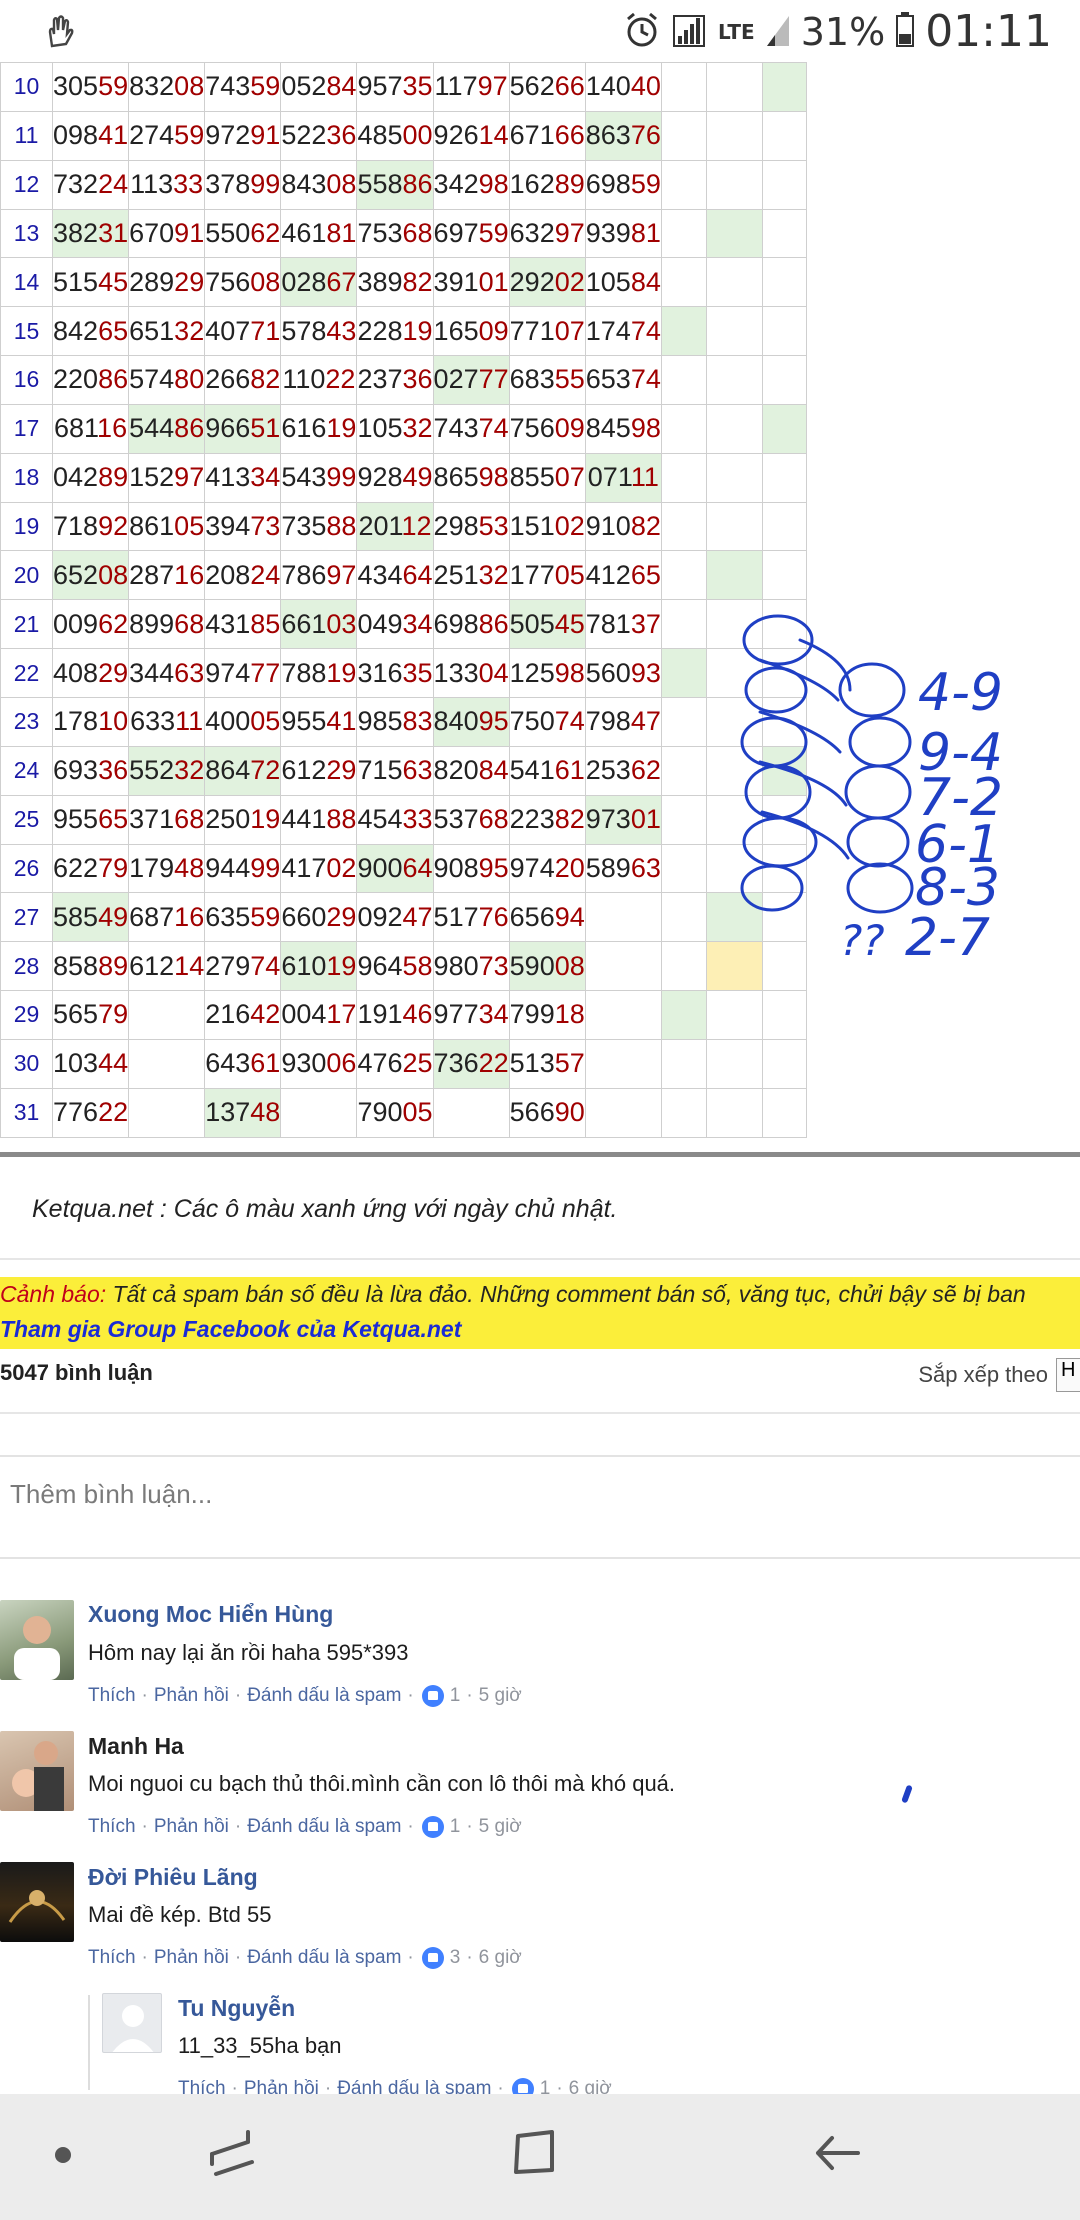 This screenshot has height=2220, width=1080. What do you see at coordinates (304, 965) in the screenshot?
I see `result-head: 610` at bounding box center [304, 965].